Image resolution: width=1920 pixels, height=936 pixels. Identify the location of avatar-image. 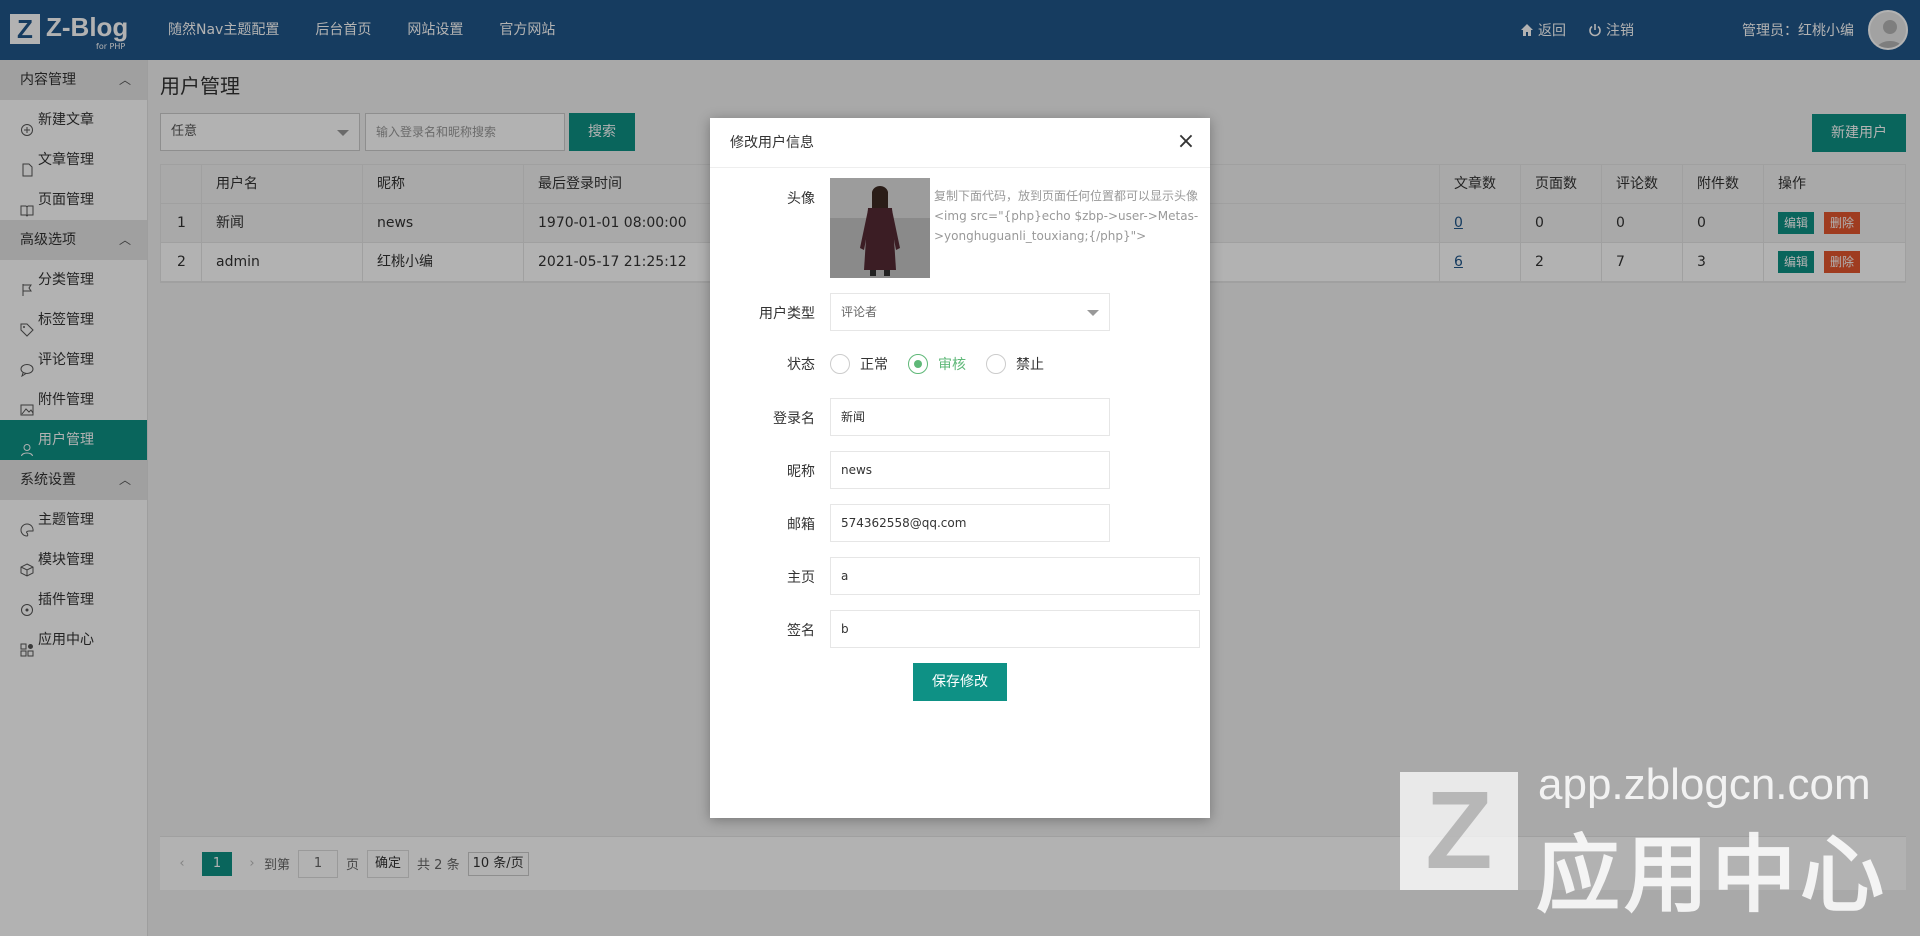
(880, 228).